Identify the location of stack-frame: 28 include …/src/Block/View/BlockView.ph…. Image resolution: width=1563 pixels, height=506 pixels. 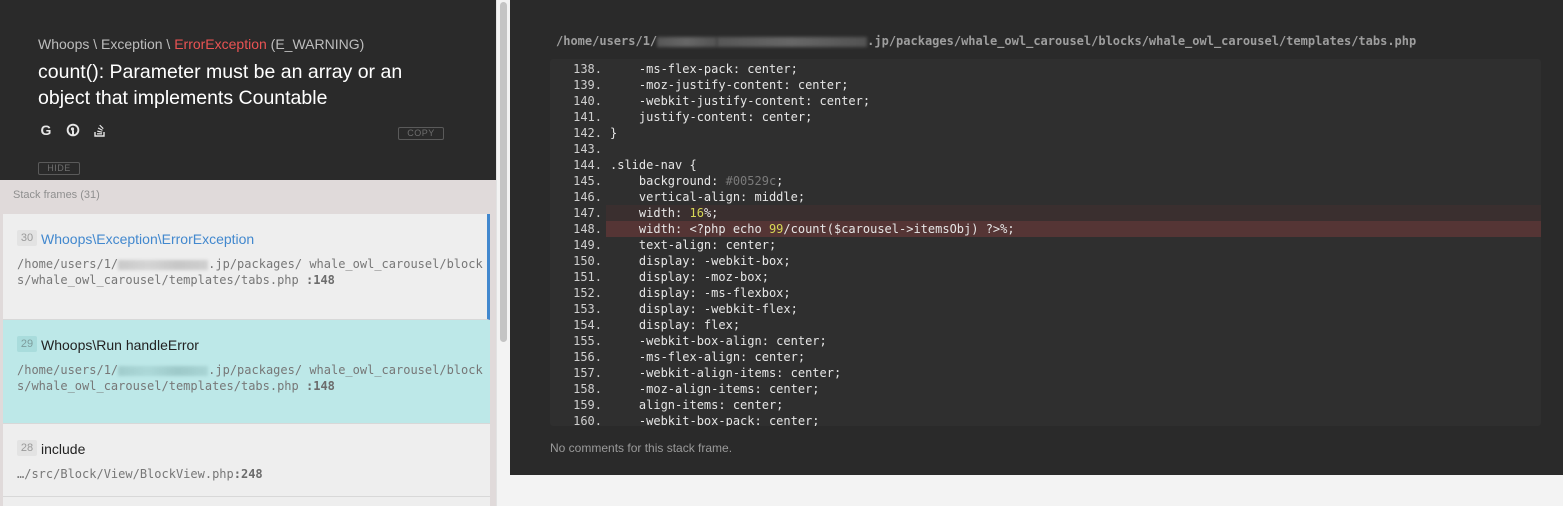
(246, 460).